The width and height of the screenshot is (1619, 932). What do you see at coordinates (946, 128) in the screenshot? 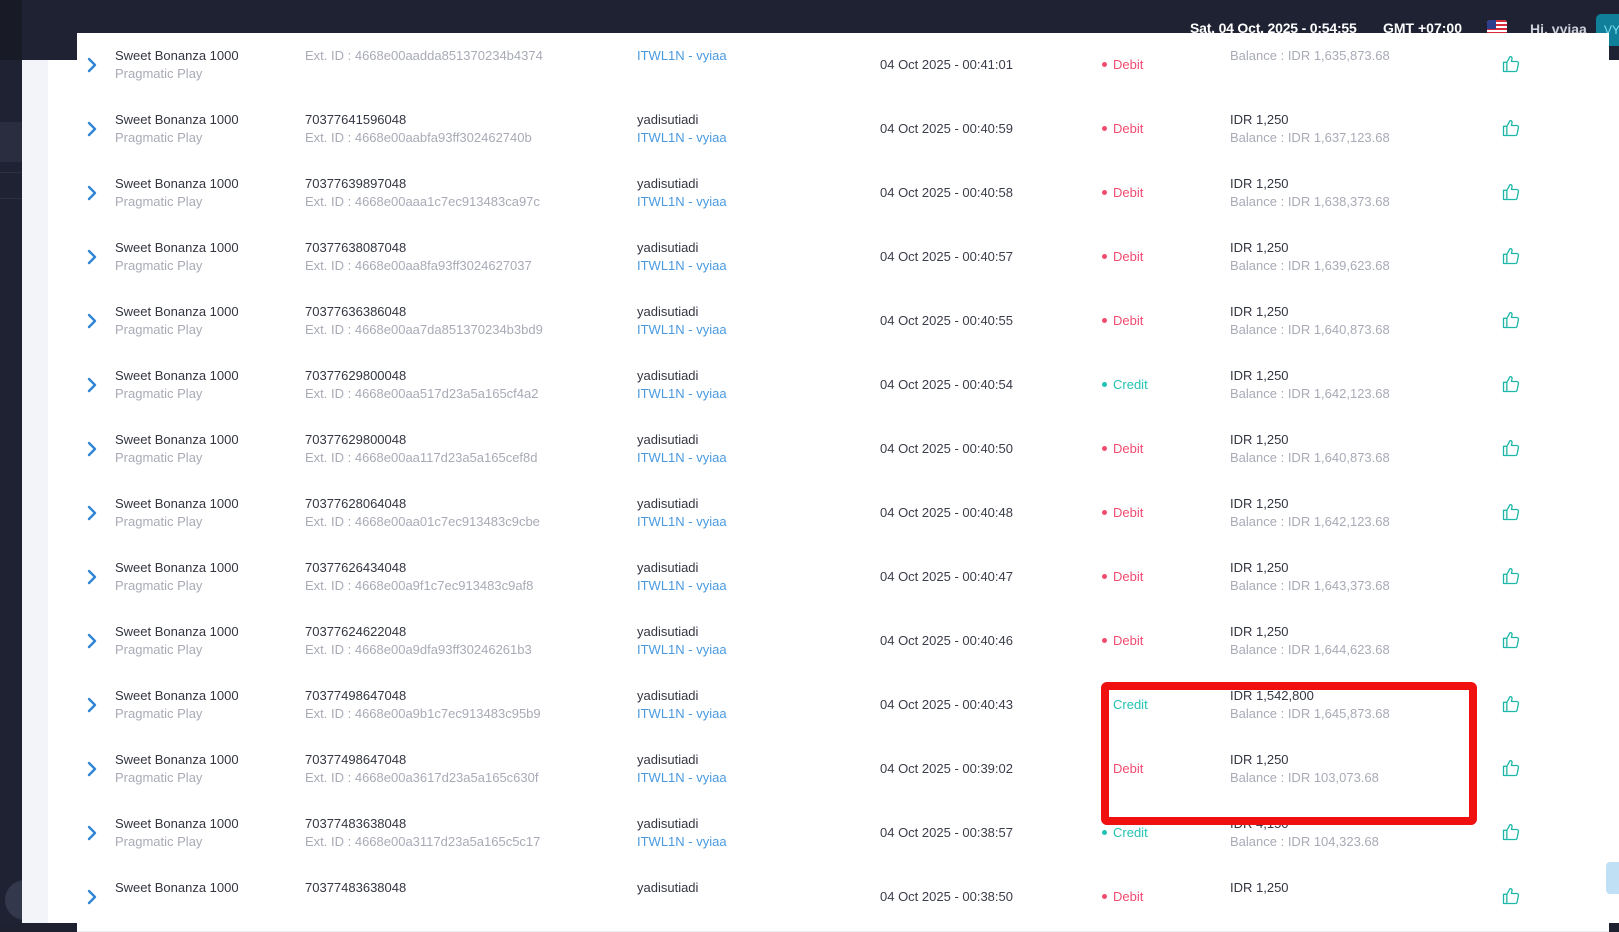
I see `transaction-datetime: 04 Oct 2025 - 00:40:59` at bounding box center [946, 128].